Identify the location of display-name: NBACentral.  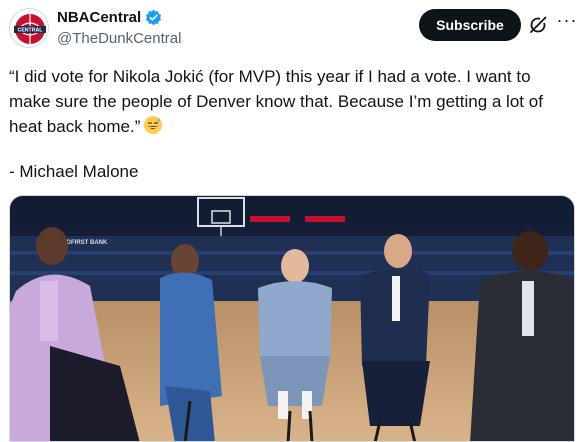
(99, 17).